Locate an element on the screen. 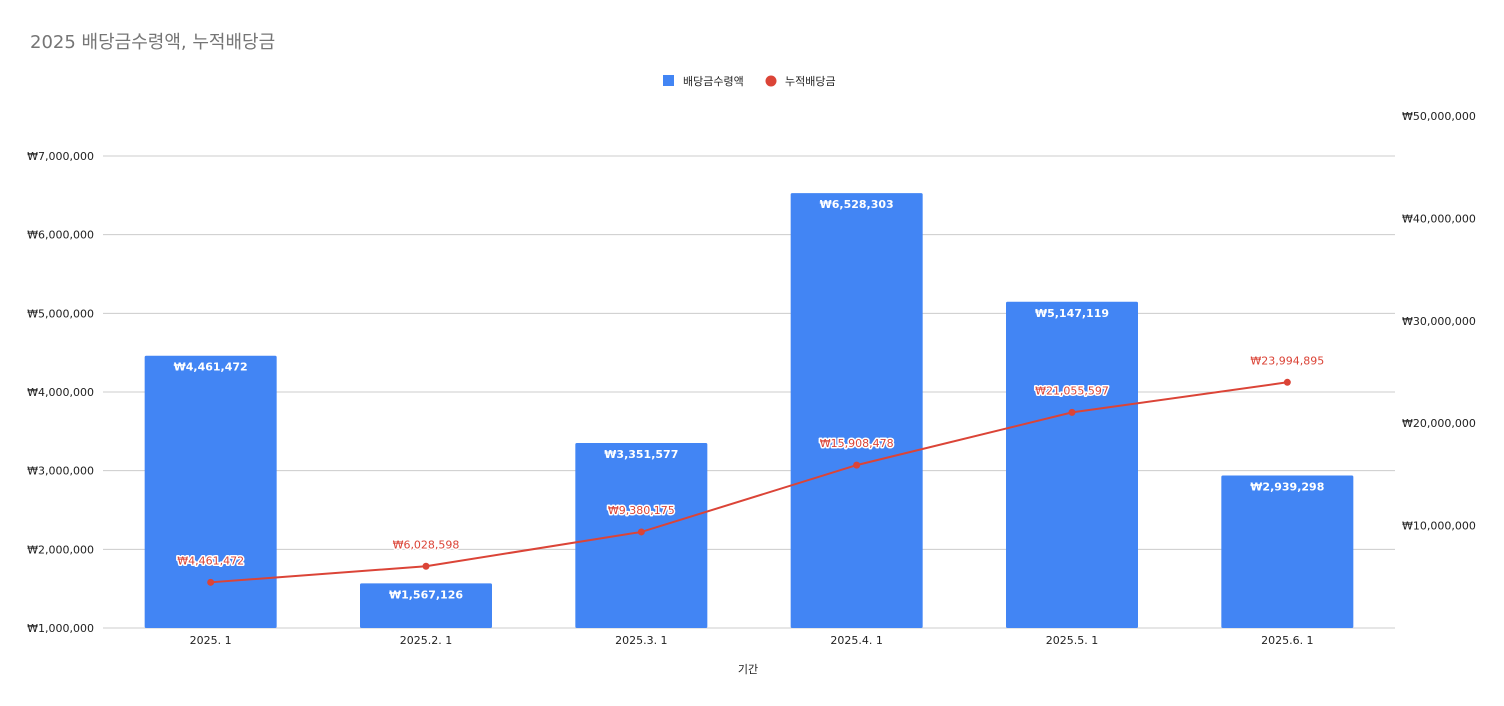 The width and height of the screenshot is (1504, 706). right-tick-label: ₩30,000,000 is located at coordinates (1439, 321).